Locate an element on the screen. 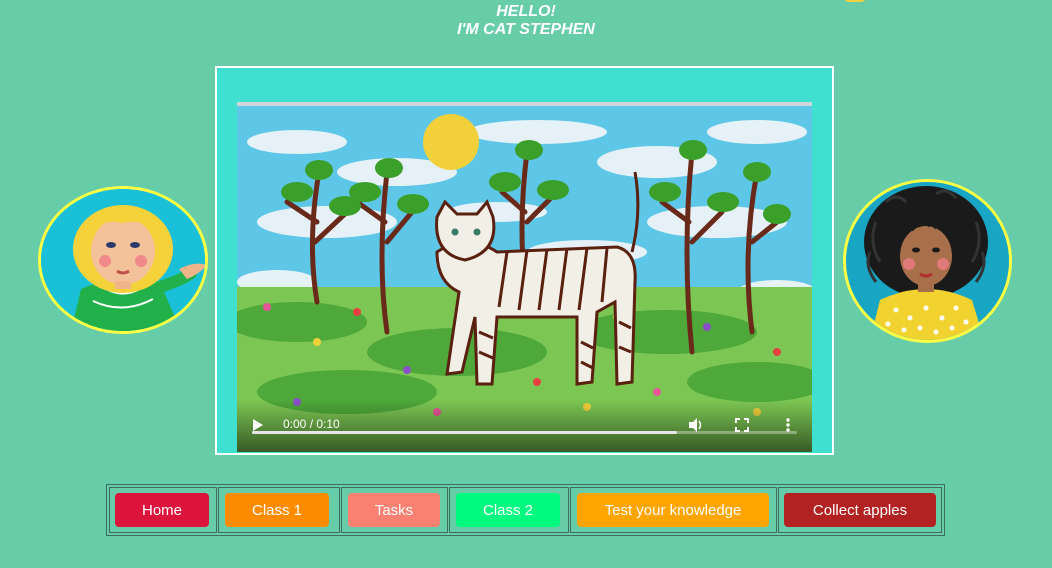  tasks-button: Tasks is located at coordinates (394, 510).